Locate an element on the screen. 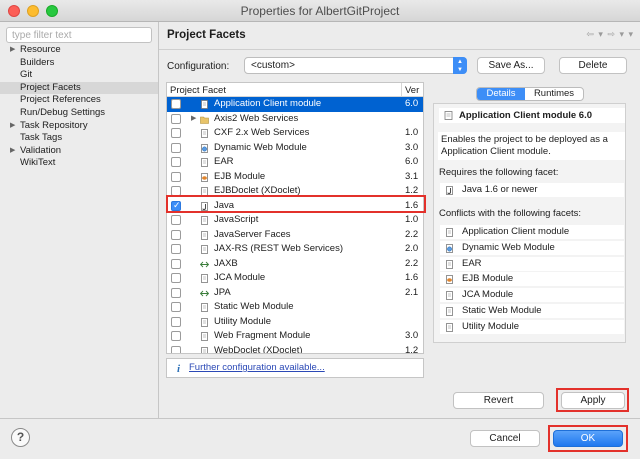 Image resolution: width=640 pixels, height=459 pixels. sidebar-item-label: Validation is located at coordinates (41, 150).